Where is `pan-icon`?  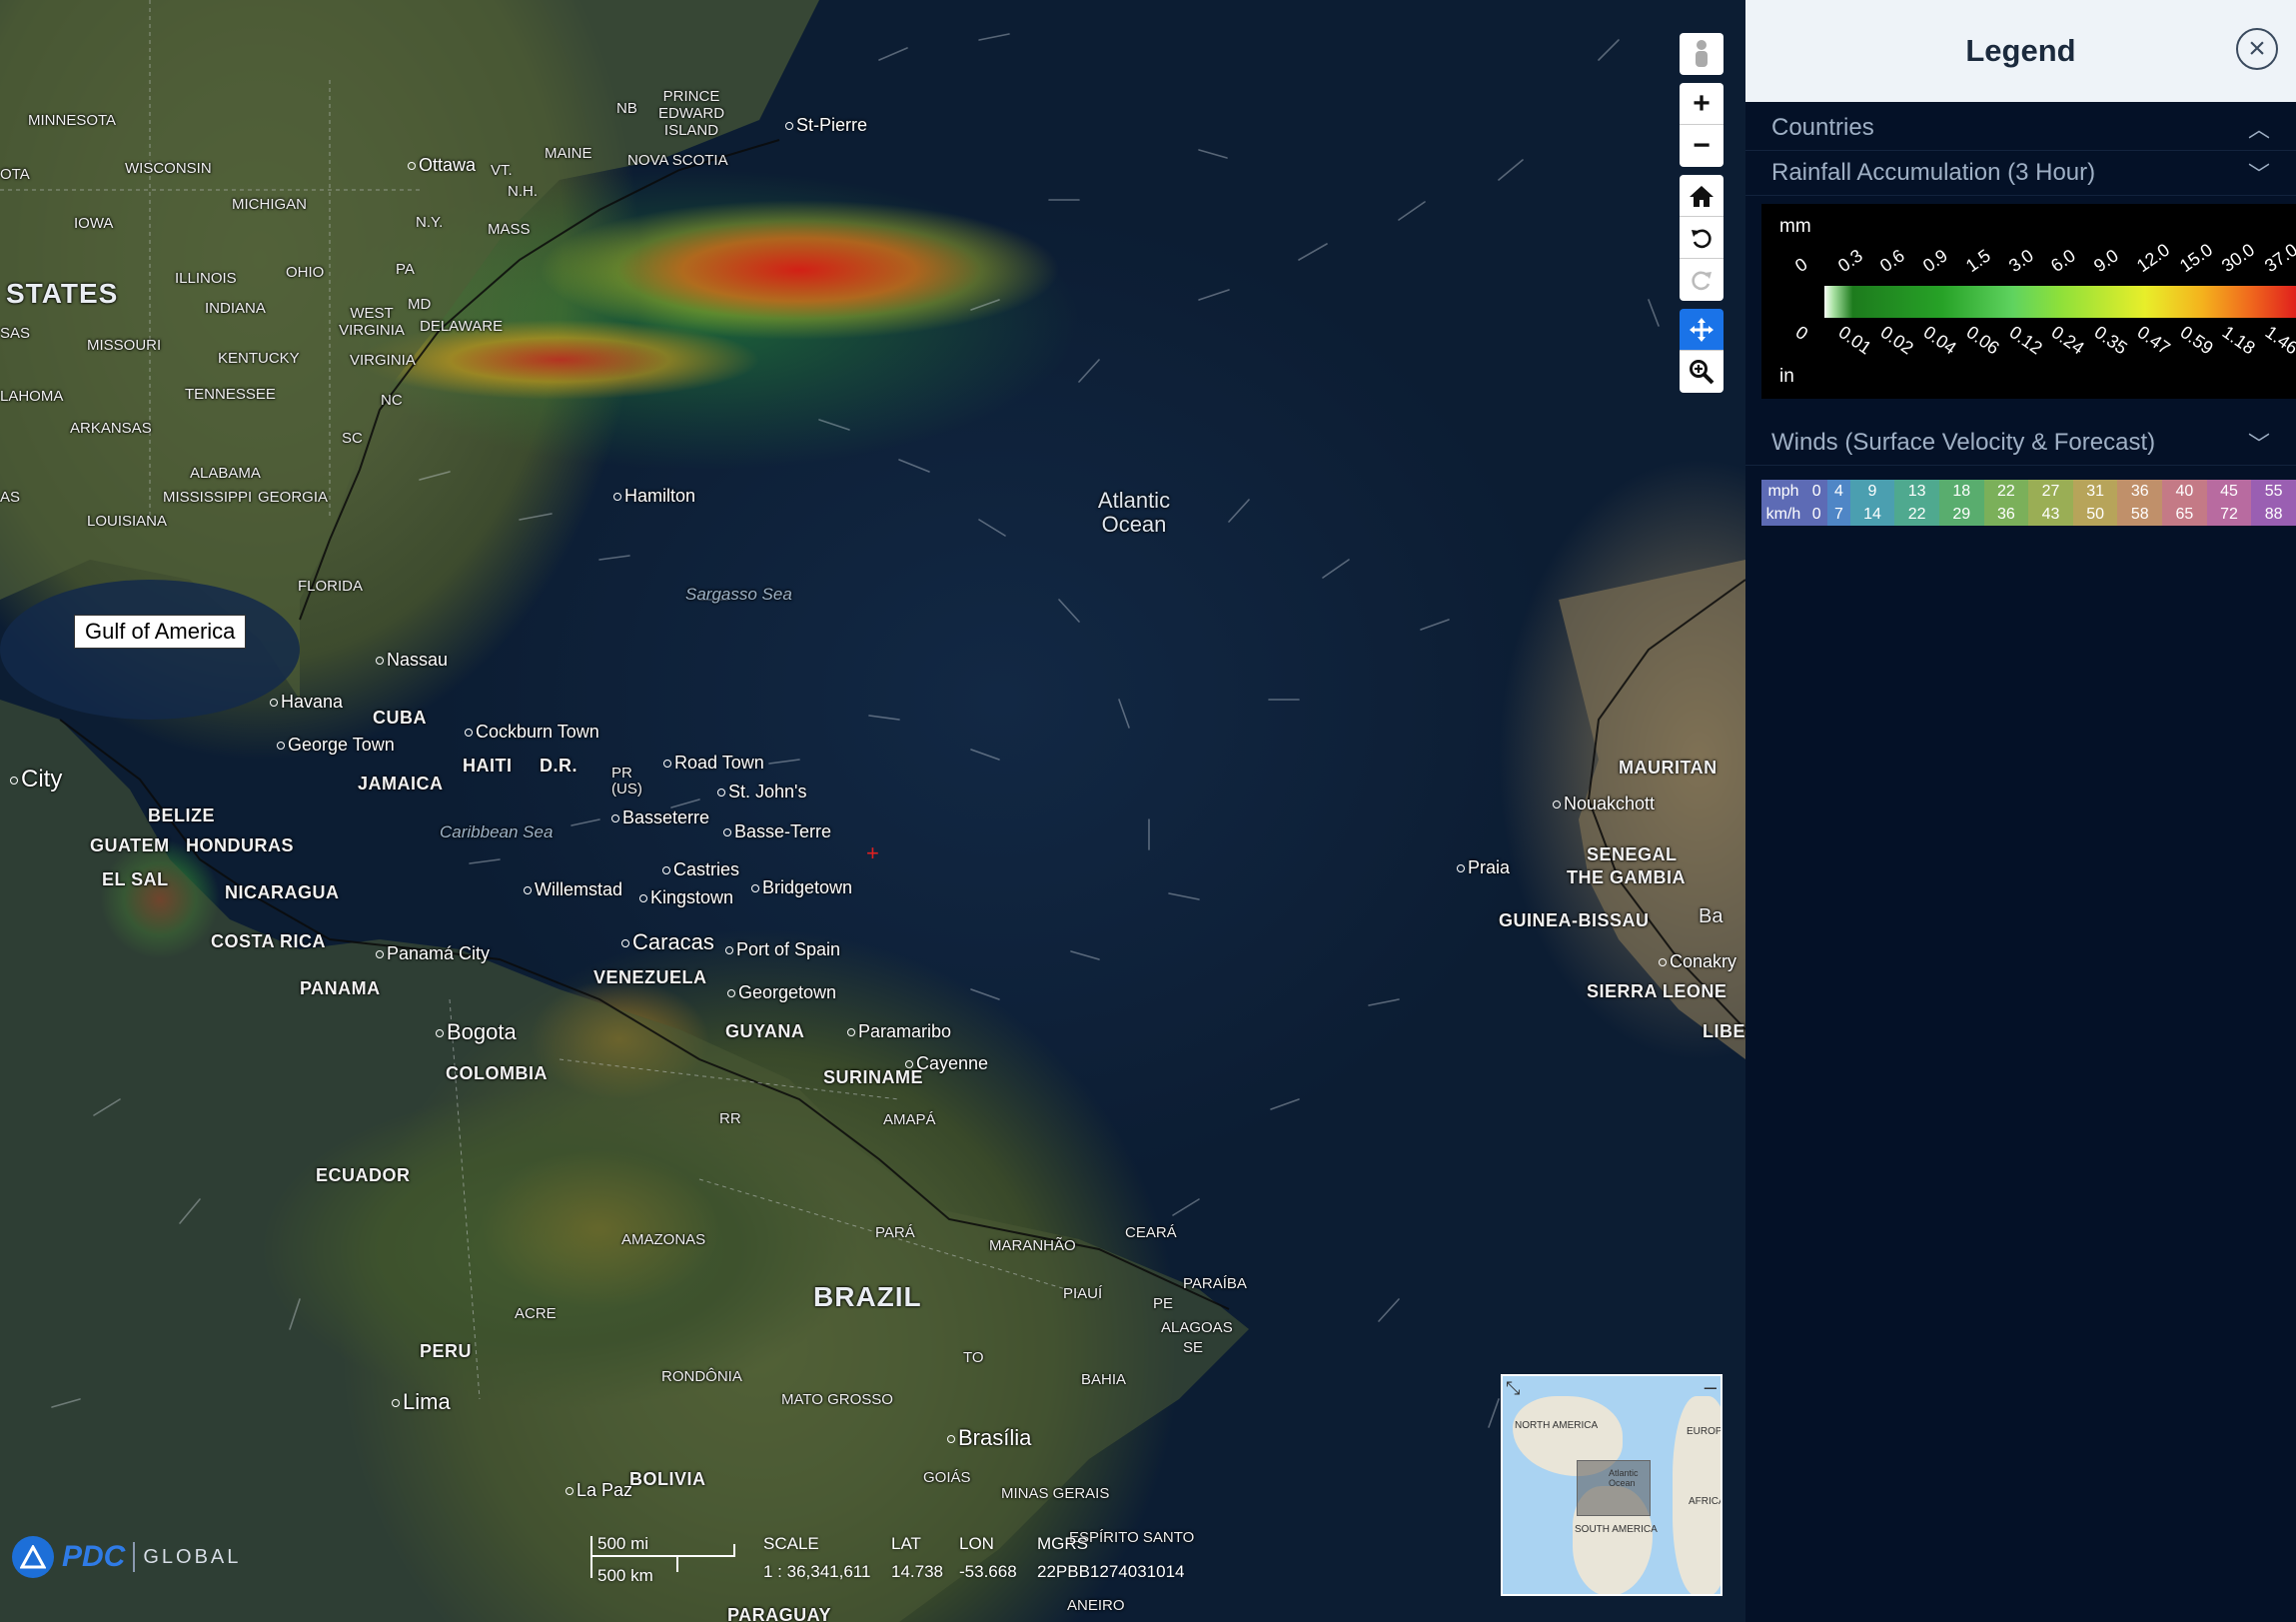 pan-icon is located at coordinates (1702, 329).